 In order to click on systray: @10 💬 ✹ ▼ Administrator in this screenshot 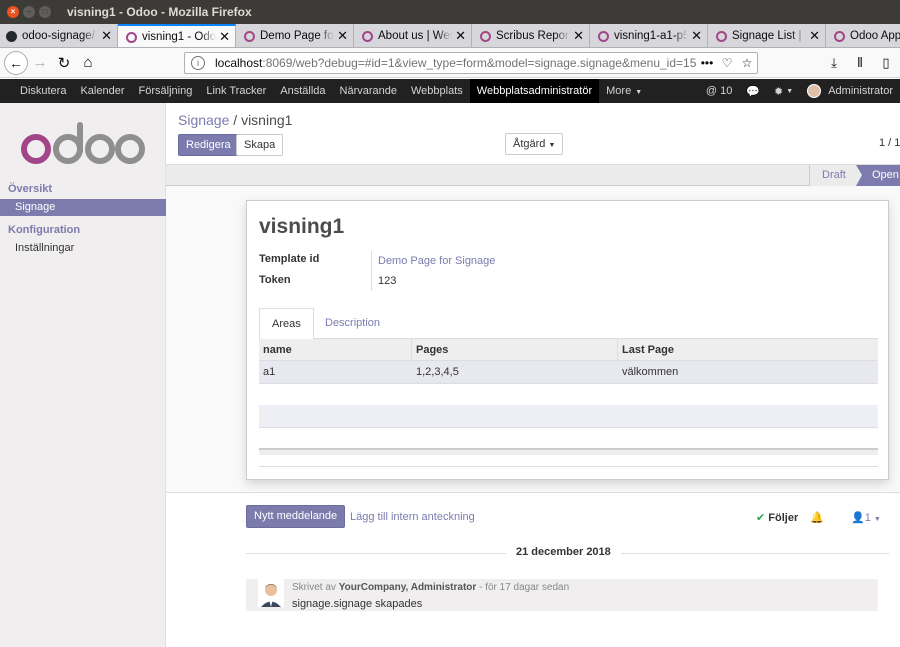, I will do `click(799, 91)`.